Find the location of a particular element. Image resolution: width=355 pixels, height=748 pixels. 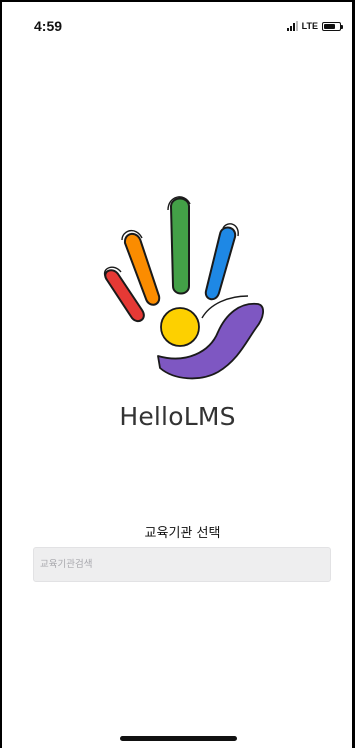

institution-select-title: 교육기관 선택 is located at coordinates (182, 533).